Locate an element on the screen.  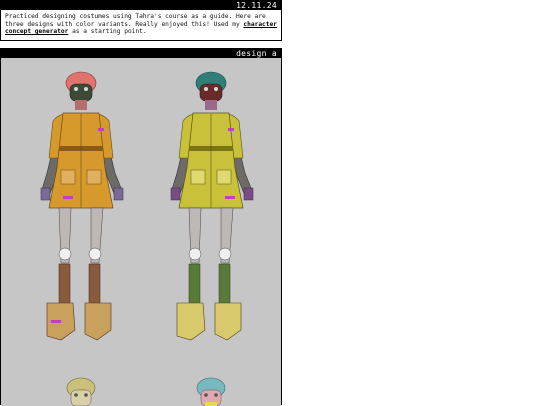
figure-orange-variant is located at coordinates (82, 206).